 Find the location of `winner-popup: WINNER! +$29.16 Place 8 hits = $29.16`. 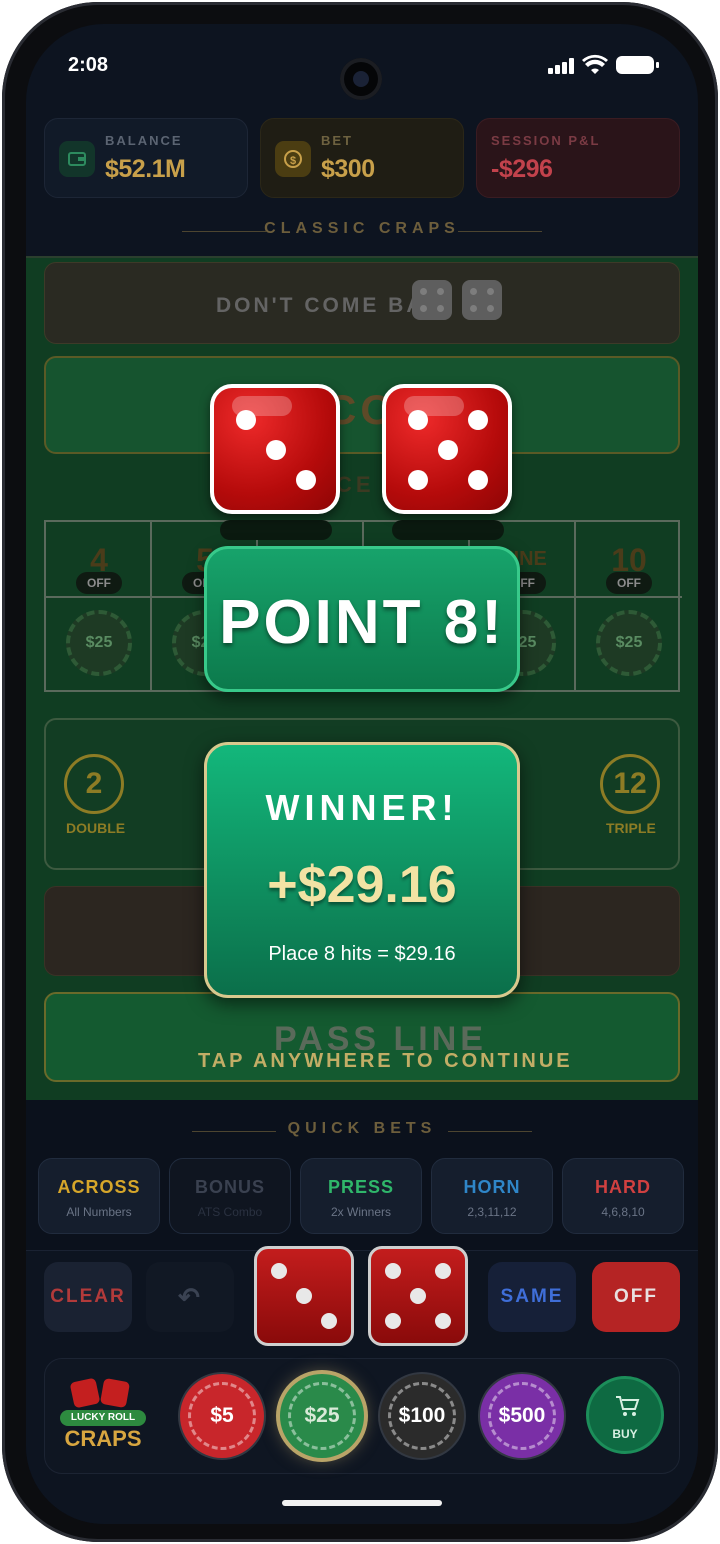

winner-popup: WINNER! +$29.16 Place 8 hits = $29.16 is located at coordinates (362, 870).